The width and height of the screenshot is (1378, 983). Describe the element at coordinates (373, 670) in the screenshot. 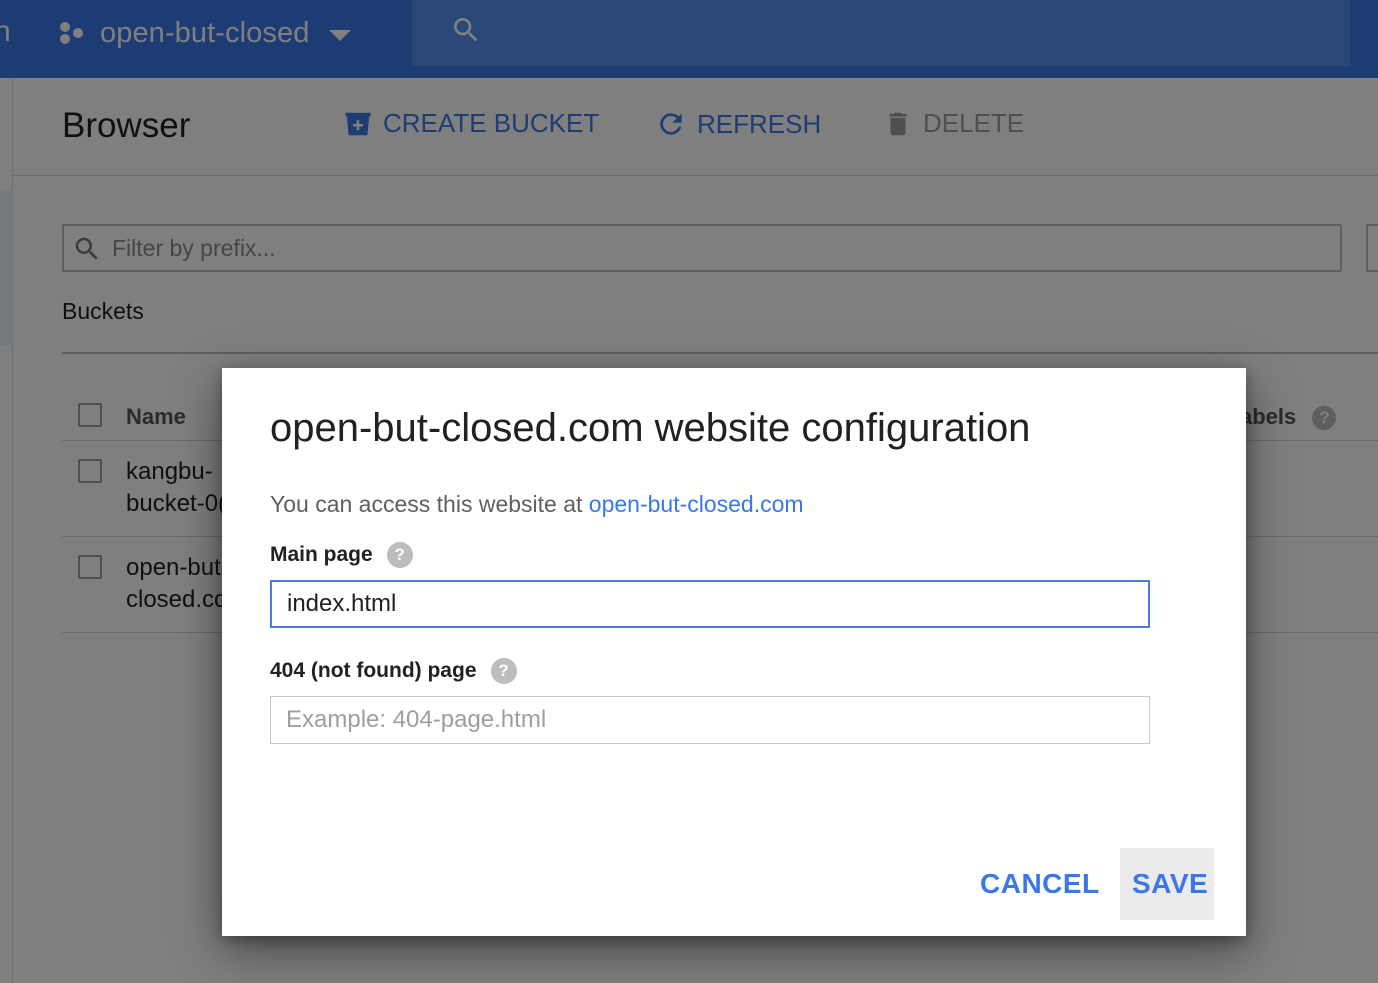

I see `not-found-page-label: 404 (not found) page` at that location.